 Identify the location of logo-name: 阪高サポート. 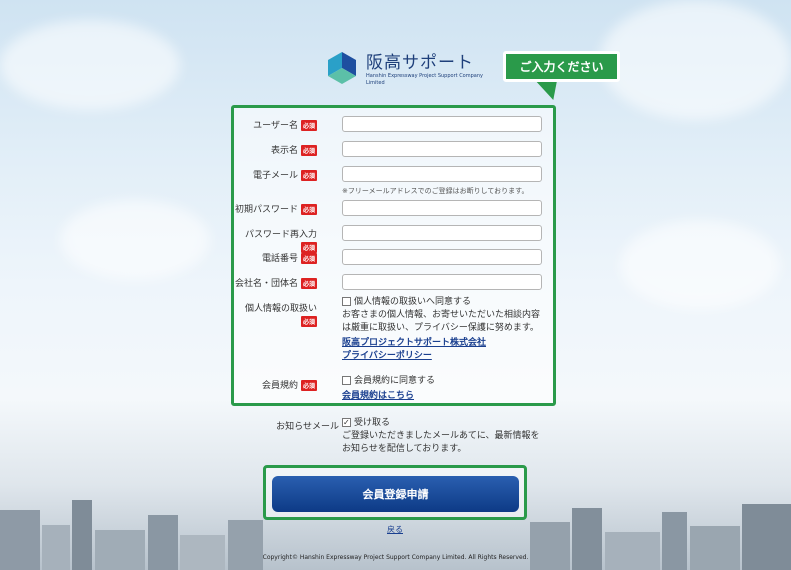
(420, 63).